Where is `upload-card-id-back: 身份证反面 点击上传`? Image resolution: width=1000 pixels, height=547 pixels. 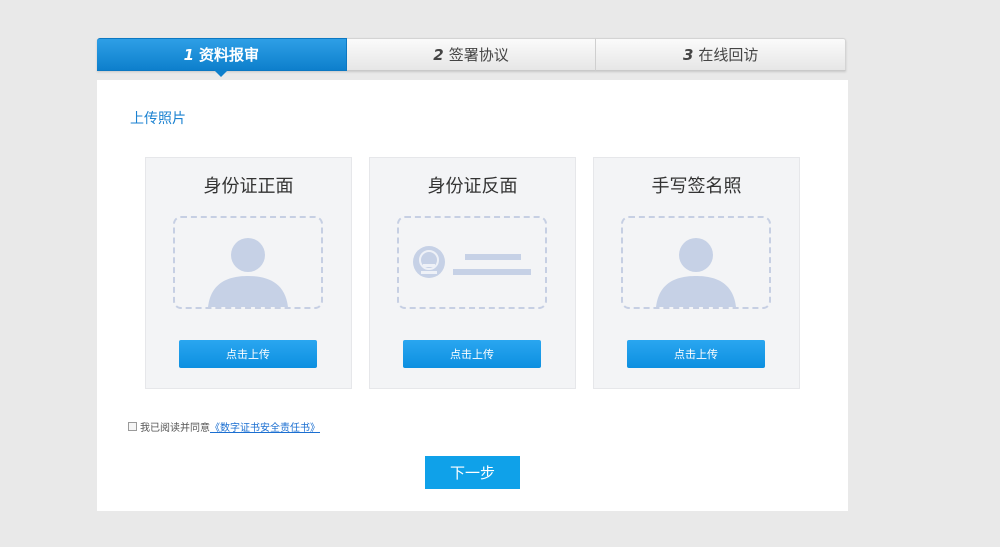 upload-card-id-back: 身份证反面 点击上传 is located at coordinates (472, 273).